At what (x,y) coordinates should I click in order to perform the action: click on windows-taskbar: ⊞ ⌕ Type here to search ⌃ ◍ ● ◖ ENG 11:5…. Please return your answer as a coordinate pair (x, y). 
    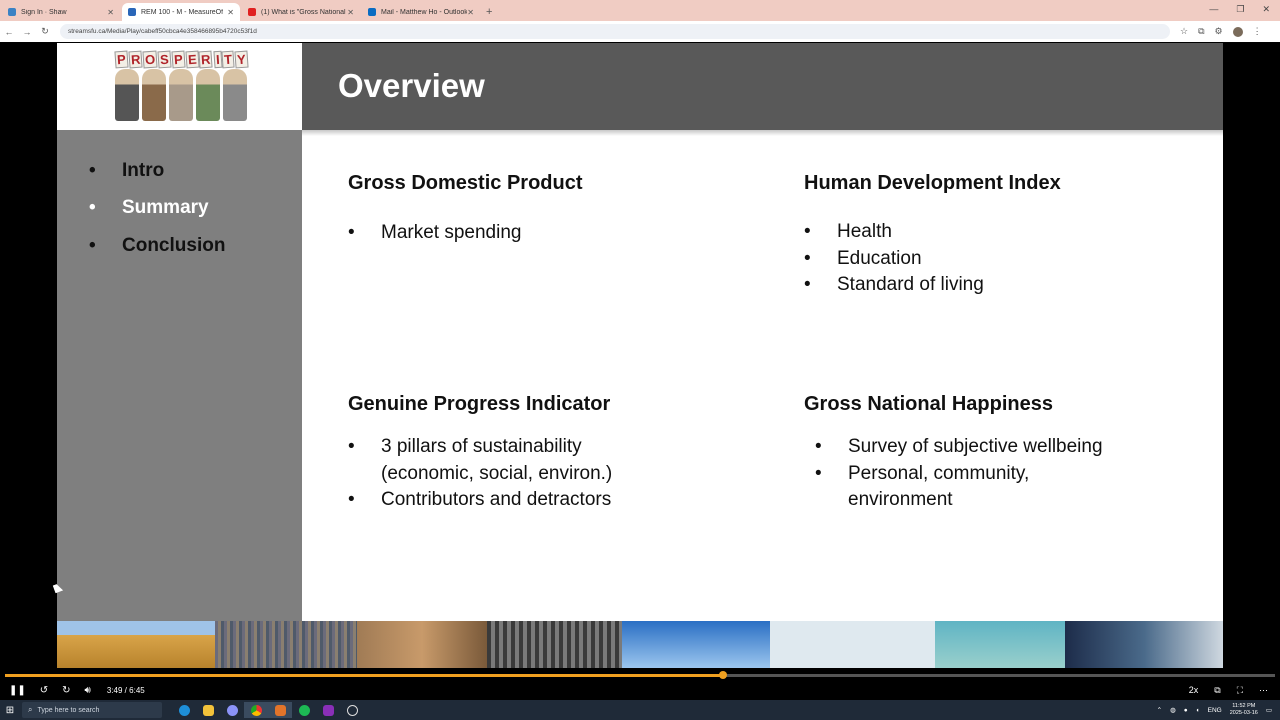
    Looking at the image, I should click on (640, 710).